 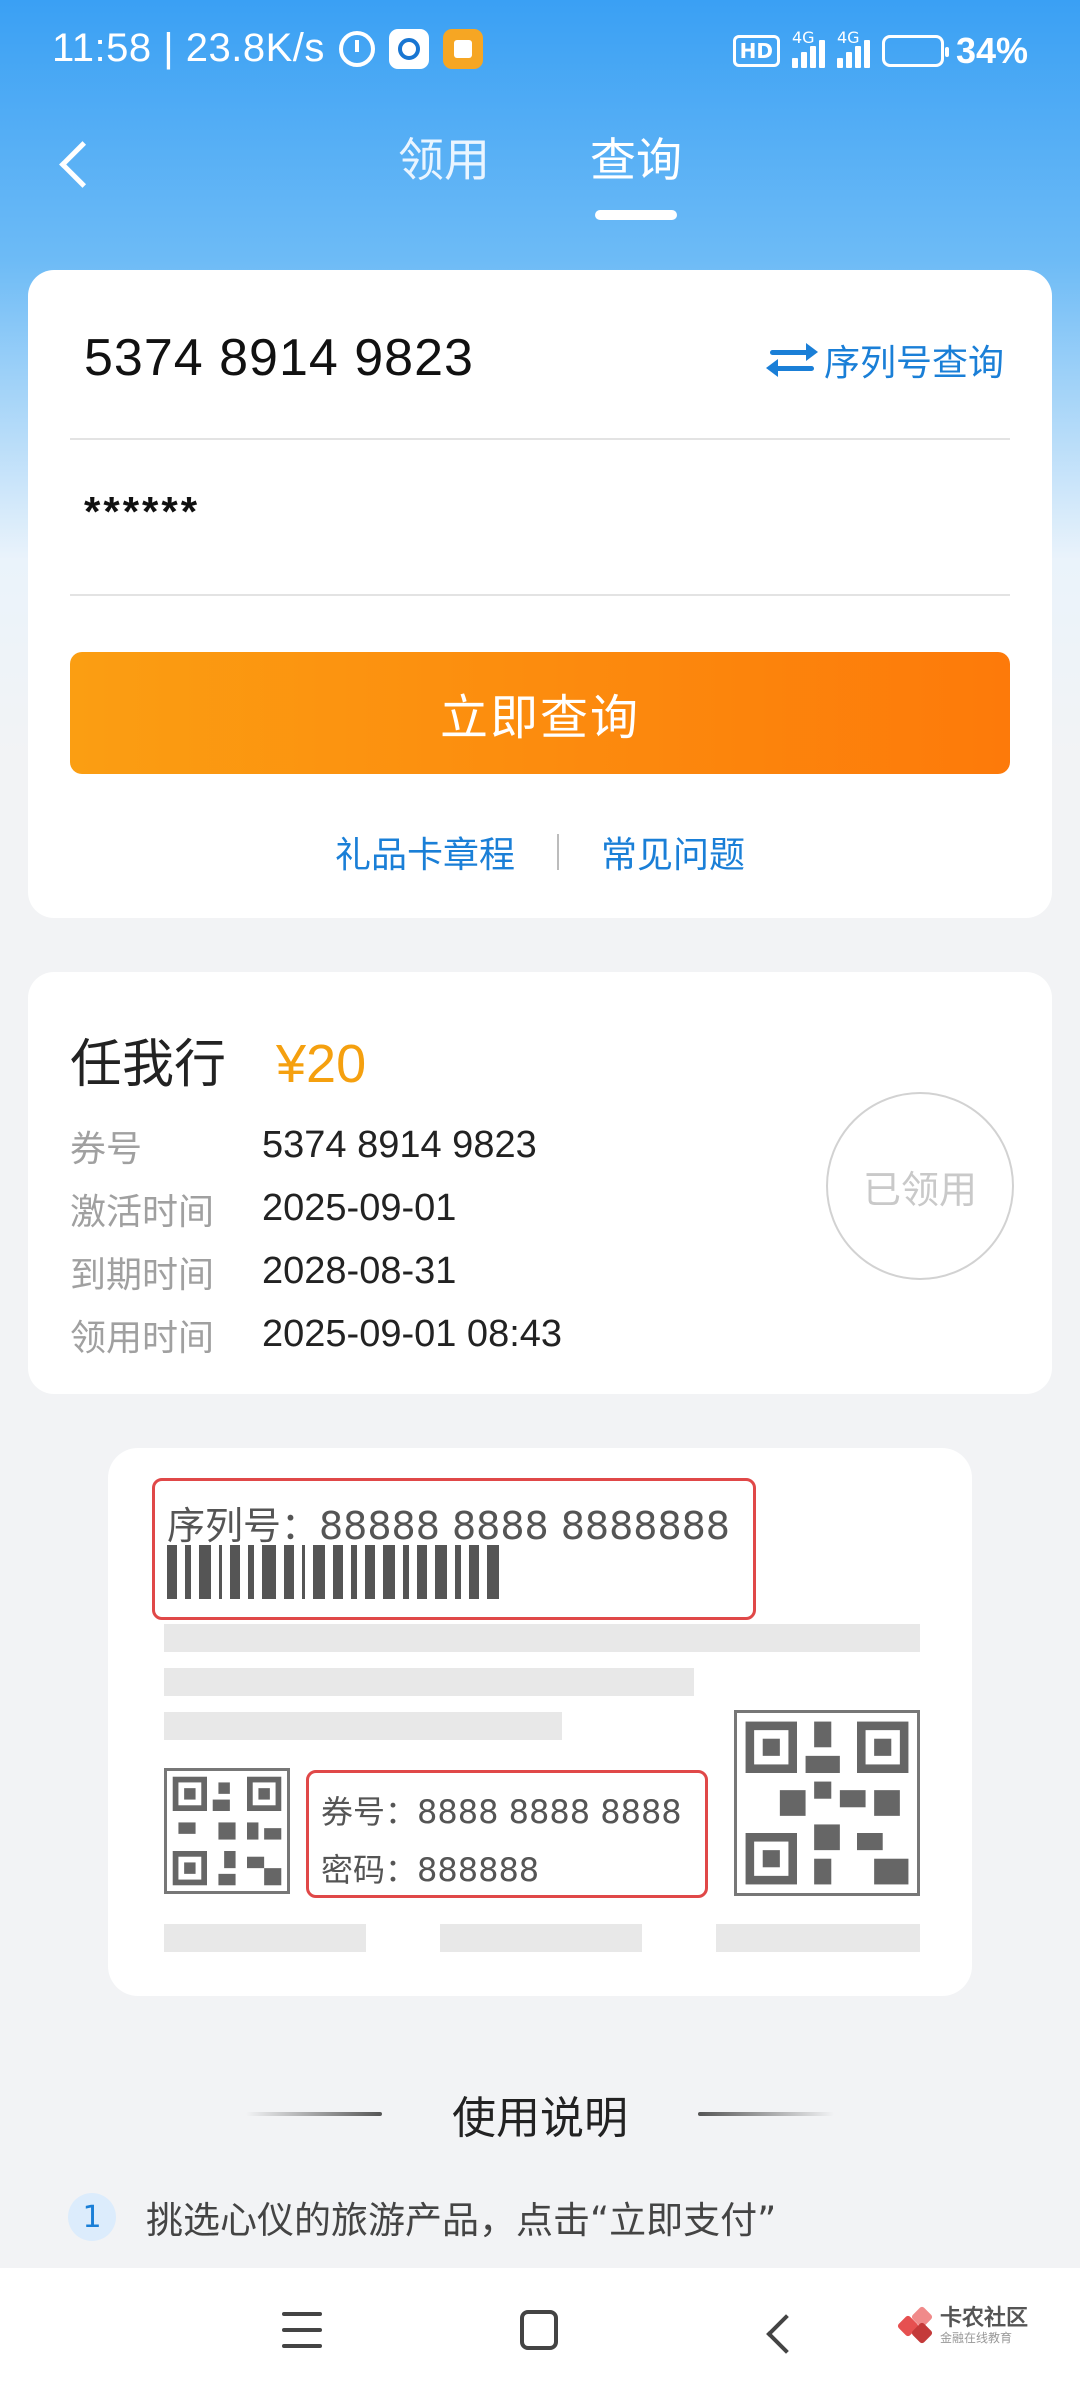 I want to click on status-time-speed: 11:58 | 23.8K/s, so click(x=188, y=48).